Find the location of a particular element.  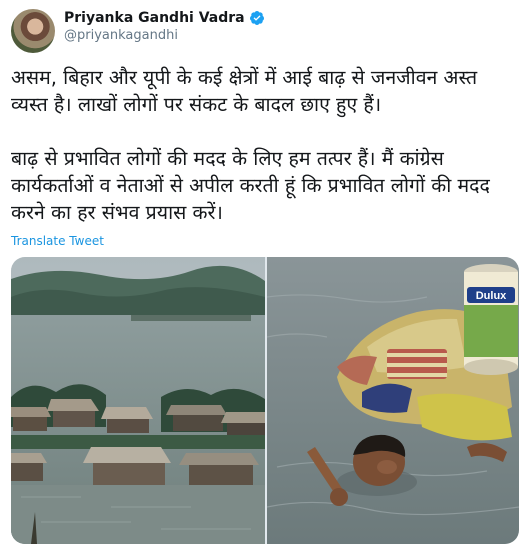

author-handle: @priyankagandhi is located at coordinates (164, 35).